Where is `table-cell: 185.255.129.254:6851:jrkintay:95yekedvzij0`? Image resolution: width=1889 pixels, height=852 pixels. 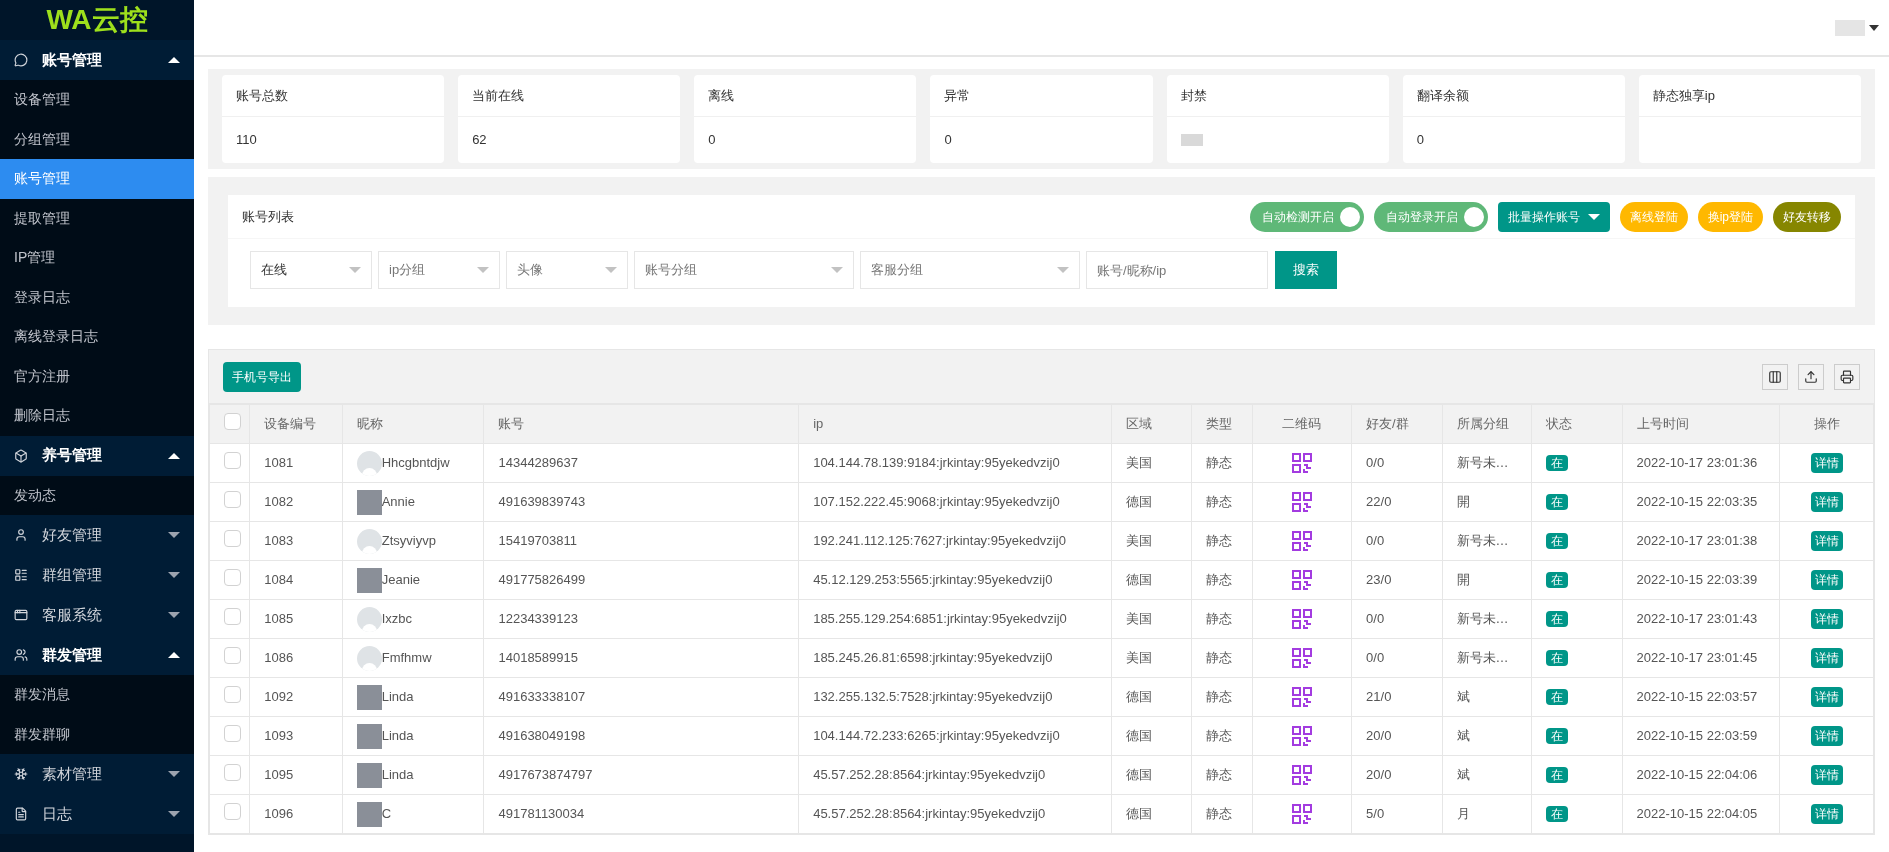 table-cell: 185.255.129.254:6851:jrkintay:95yekedvzij0 is located at coordinates (955, 619).